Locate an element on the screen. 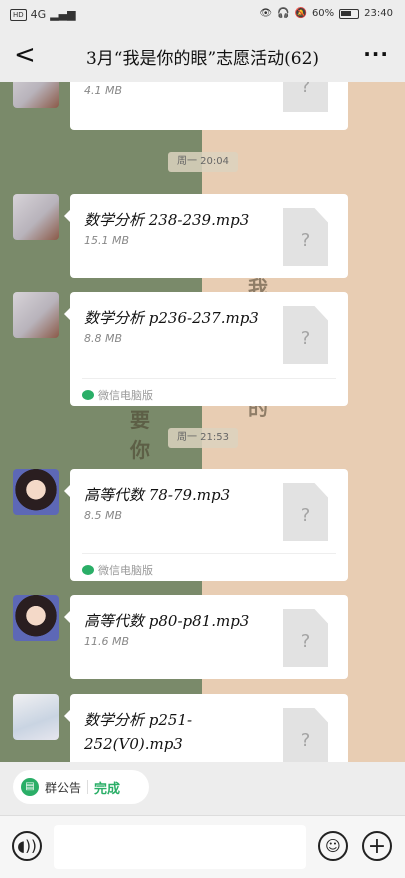 The image size is (405, 878). file-name: 高等代数 p80-p81.mp3 is located at coordinates (167, 621).